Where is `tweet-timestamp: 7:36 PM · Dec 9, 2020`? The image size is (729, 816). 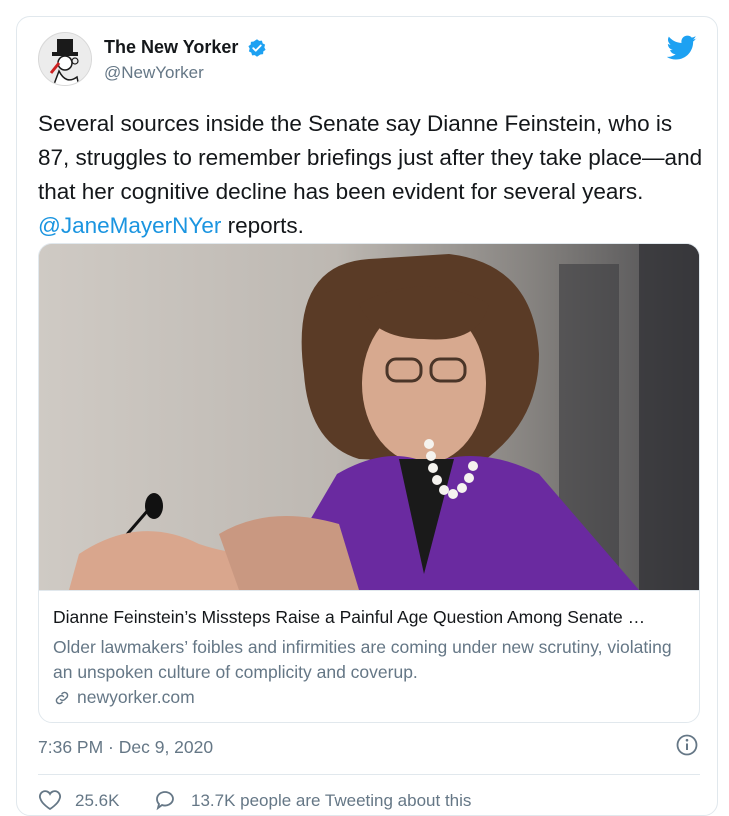
tweet-timestamp: 7:36 PM · Dec 9, 2020 is located at coordinates (125, 747).